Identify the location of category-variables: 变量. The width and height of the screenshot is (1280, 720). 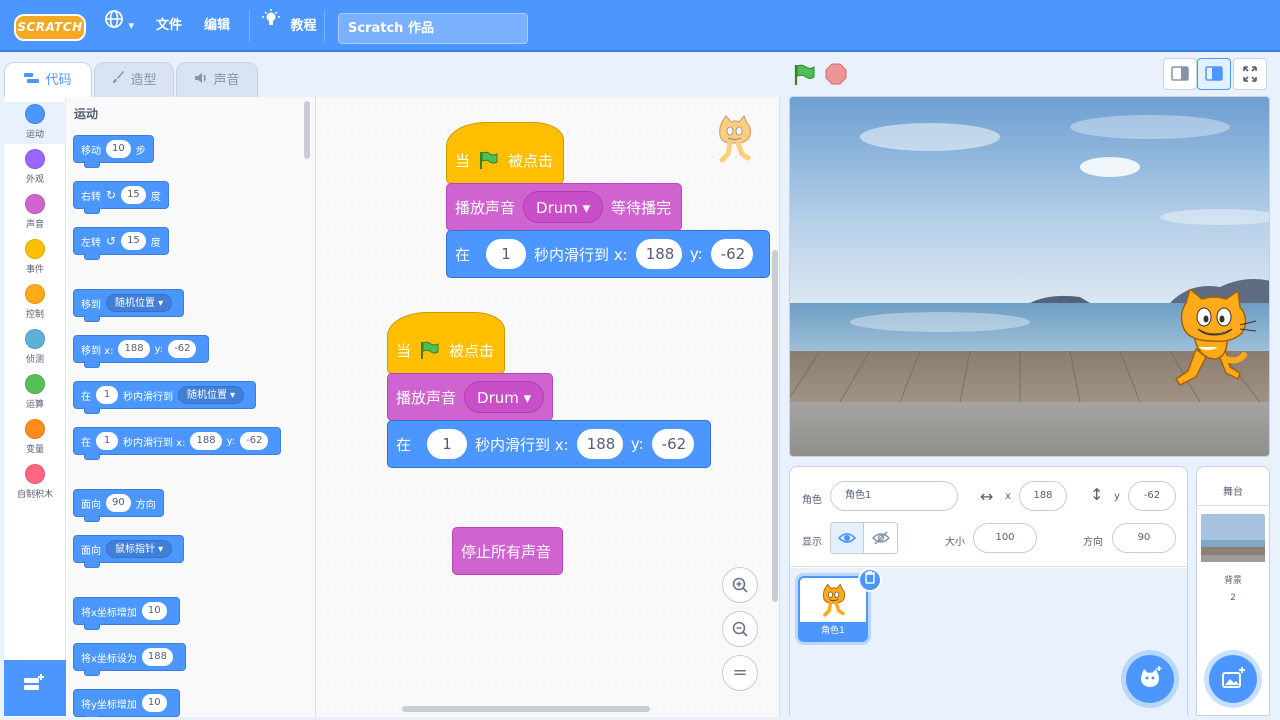
(35, 437).